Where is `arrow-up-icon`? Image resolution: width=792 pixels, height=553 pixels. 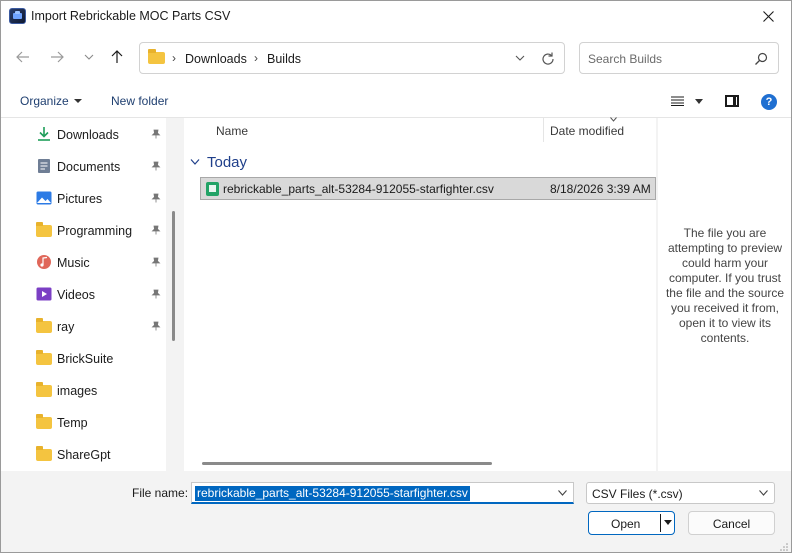
arrow-up-icon is located at coordinates (117, 56).